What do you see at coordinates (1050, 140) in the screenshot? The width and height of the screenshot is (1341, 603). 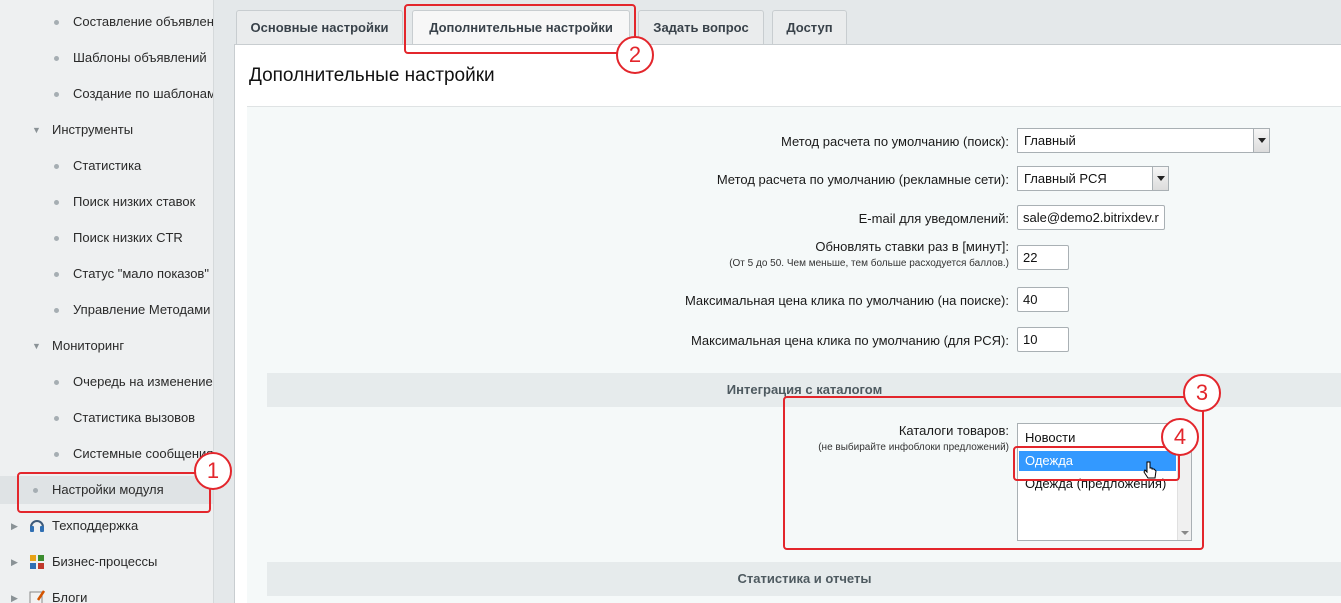 I see `search-method-value: Главный` at bounding box center [1050, 140].